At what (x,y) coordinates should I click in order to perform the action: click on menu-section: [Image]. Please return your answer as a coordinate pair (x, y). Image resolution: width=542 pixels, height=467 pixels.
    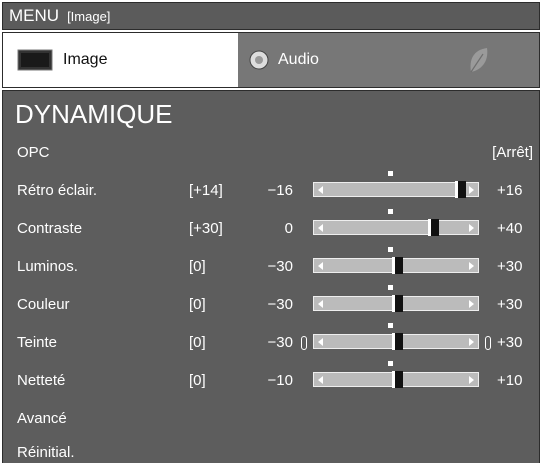
    Looking at the image, I should click on (89, 16).